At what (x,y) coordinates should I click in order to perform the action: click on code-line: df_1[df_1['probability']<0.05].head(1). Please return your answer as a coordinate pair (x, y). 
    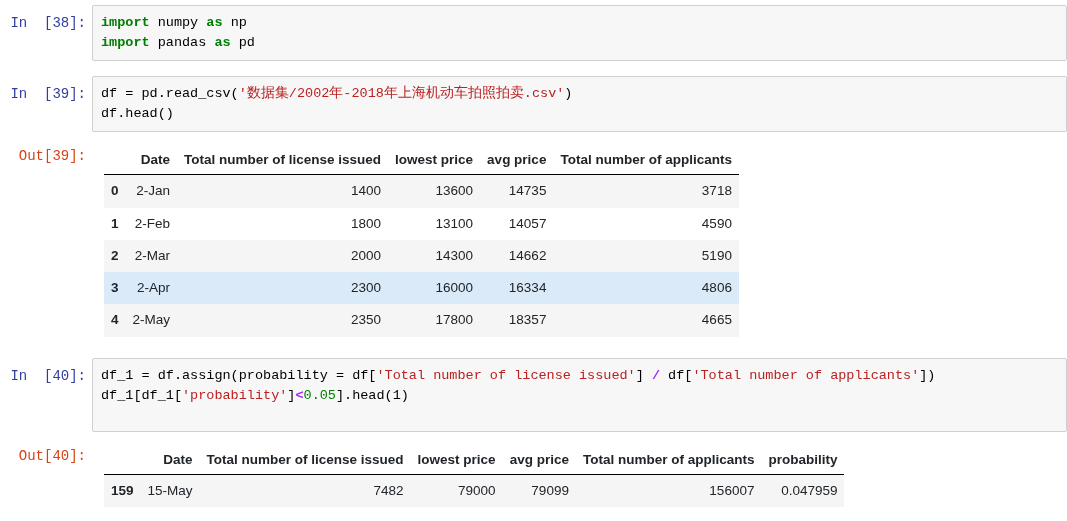
    Looking at the image, I should click on (255, 395).